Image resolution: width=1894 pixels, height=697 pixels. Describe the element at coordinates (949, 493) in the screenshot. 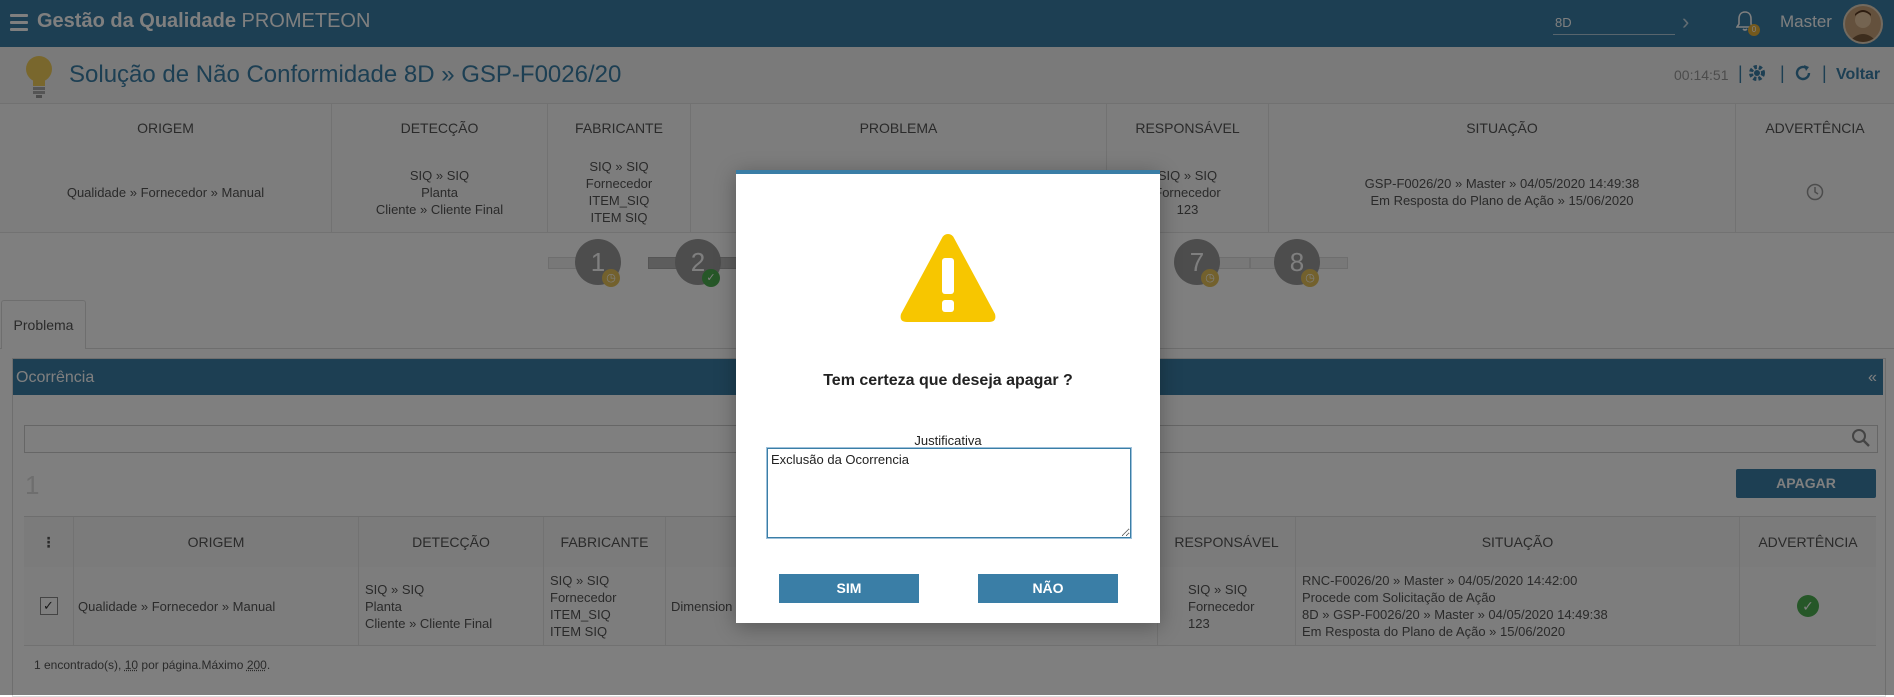

I see `justificativa-field: Exclusão da Ocorrencia` at that location.